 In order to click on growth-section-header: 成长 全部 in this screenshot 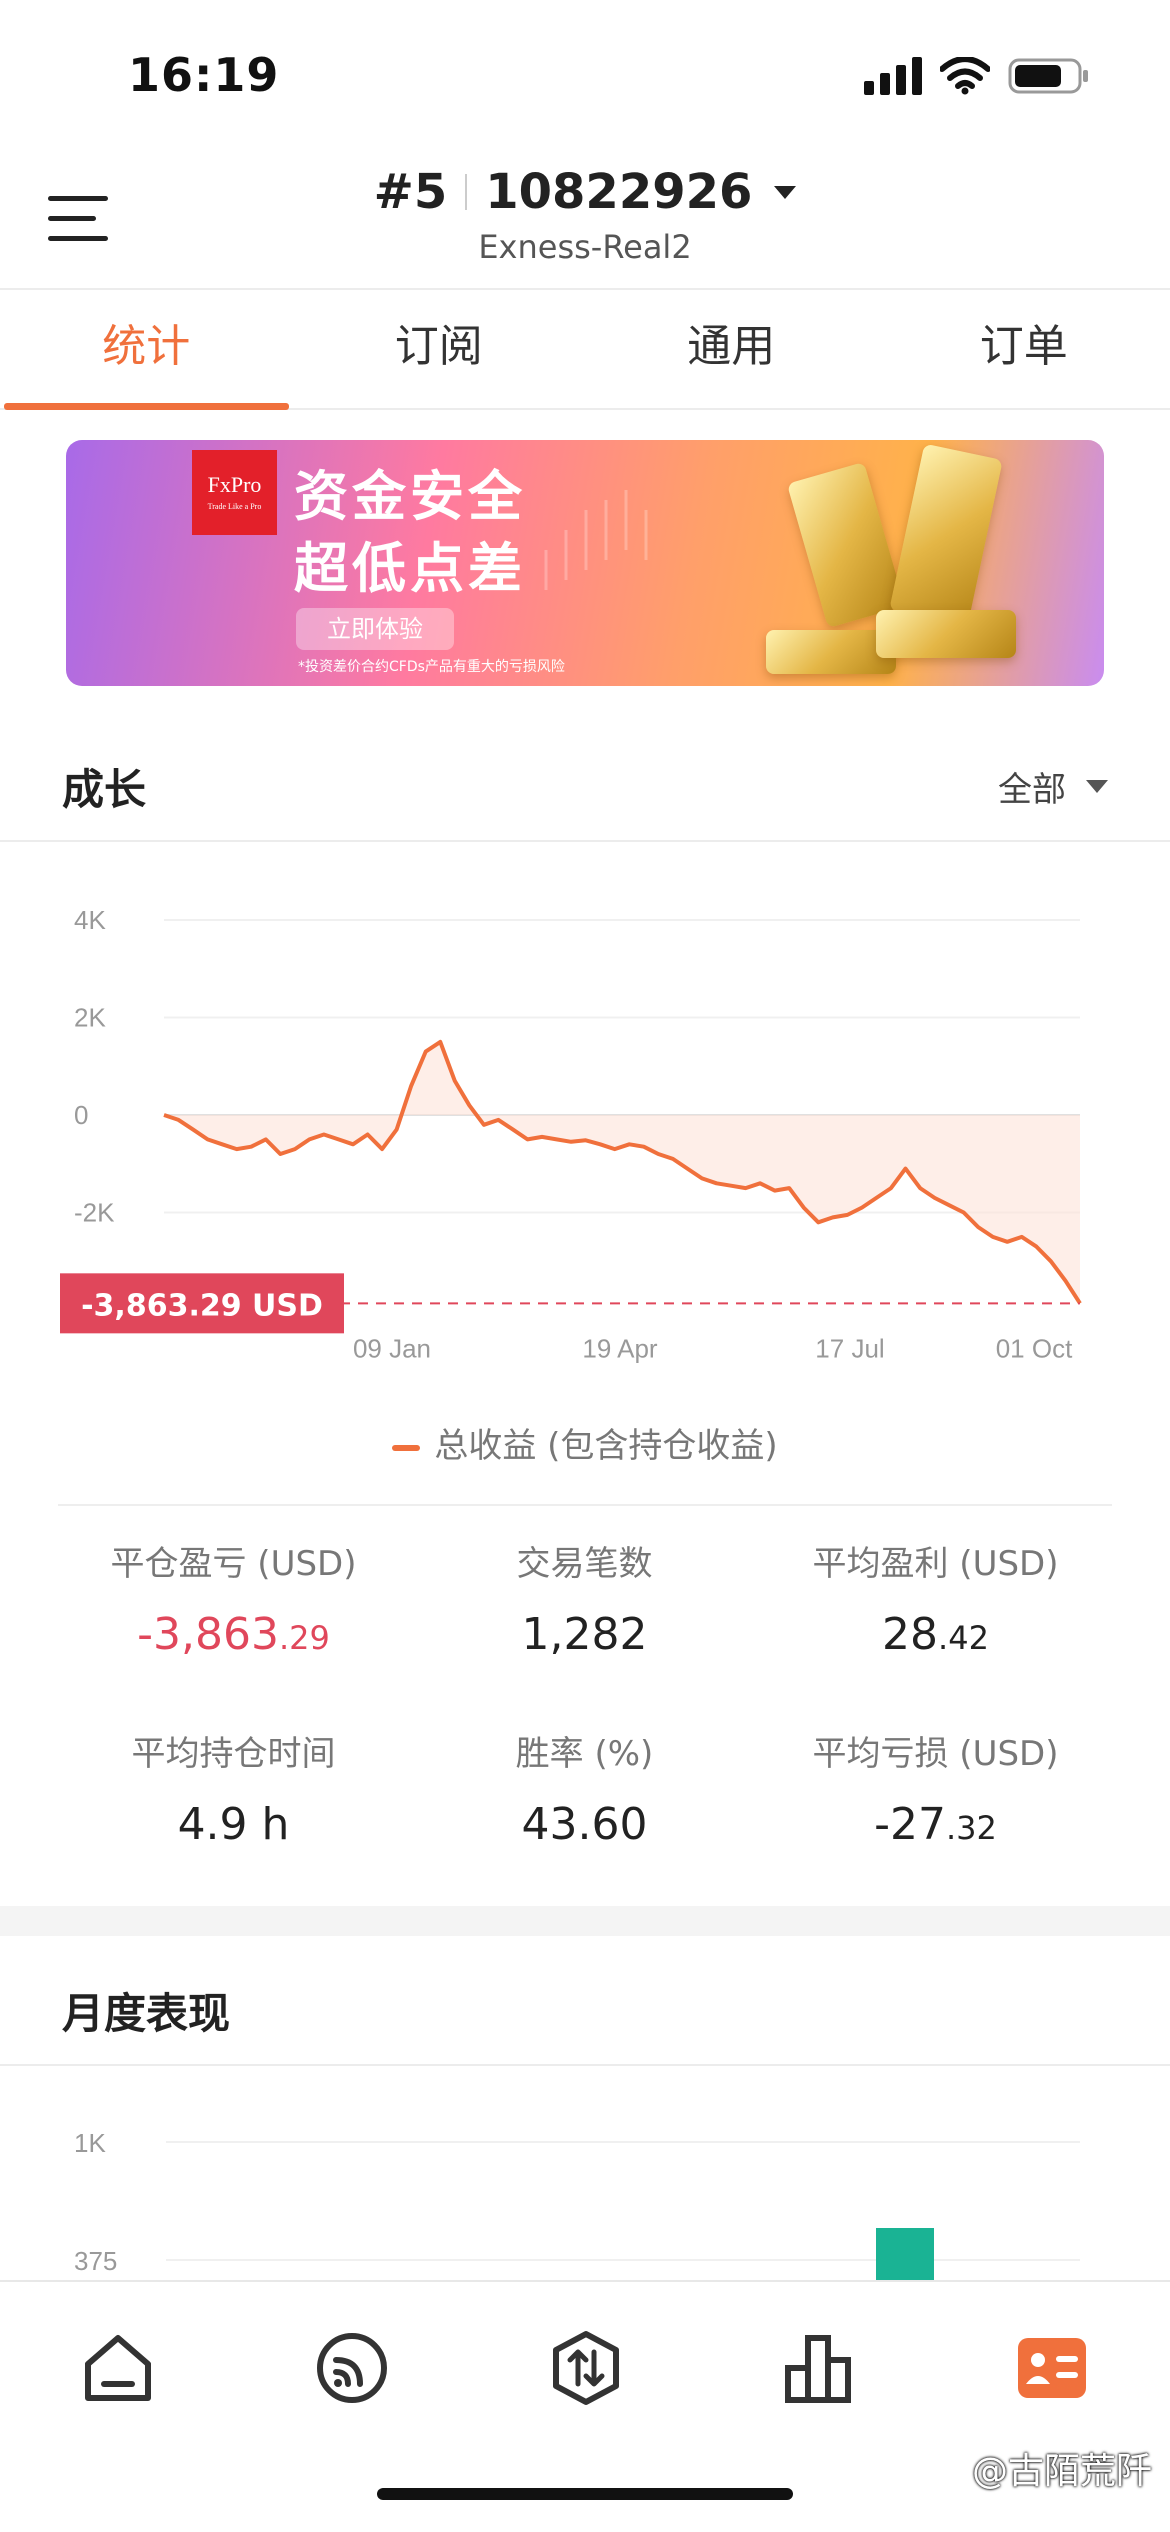, I will do `click(585, 777)`.